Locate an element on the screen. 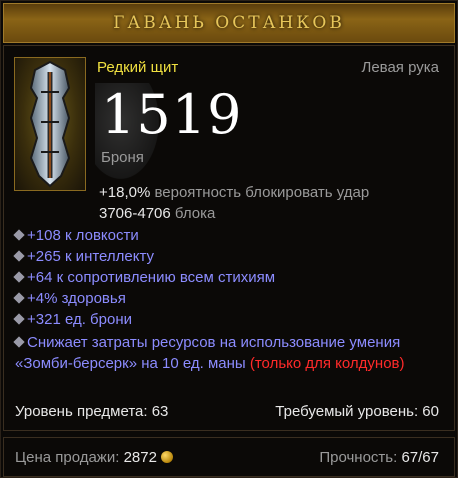  affix-line: +321 ед. брони is located at coordinates (72, 319).